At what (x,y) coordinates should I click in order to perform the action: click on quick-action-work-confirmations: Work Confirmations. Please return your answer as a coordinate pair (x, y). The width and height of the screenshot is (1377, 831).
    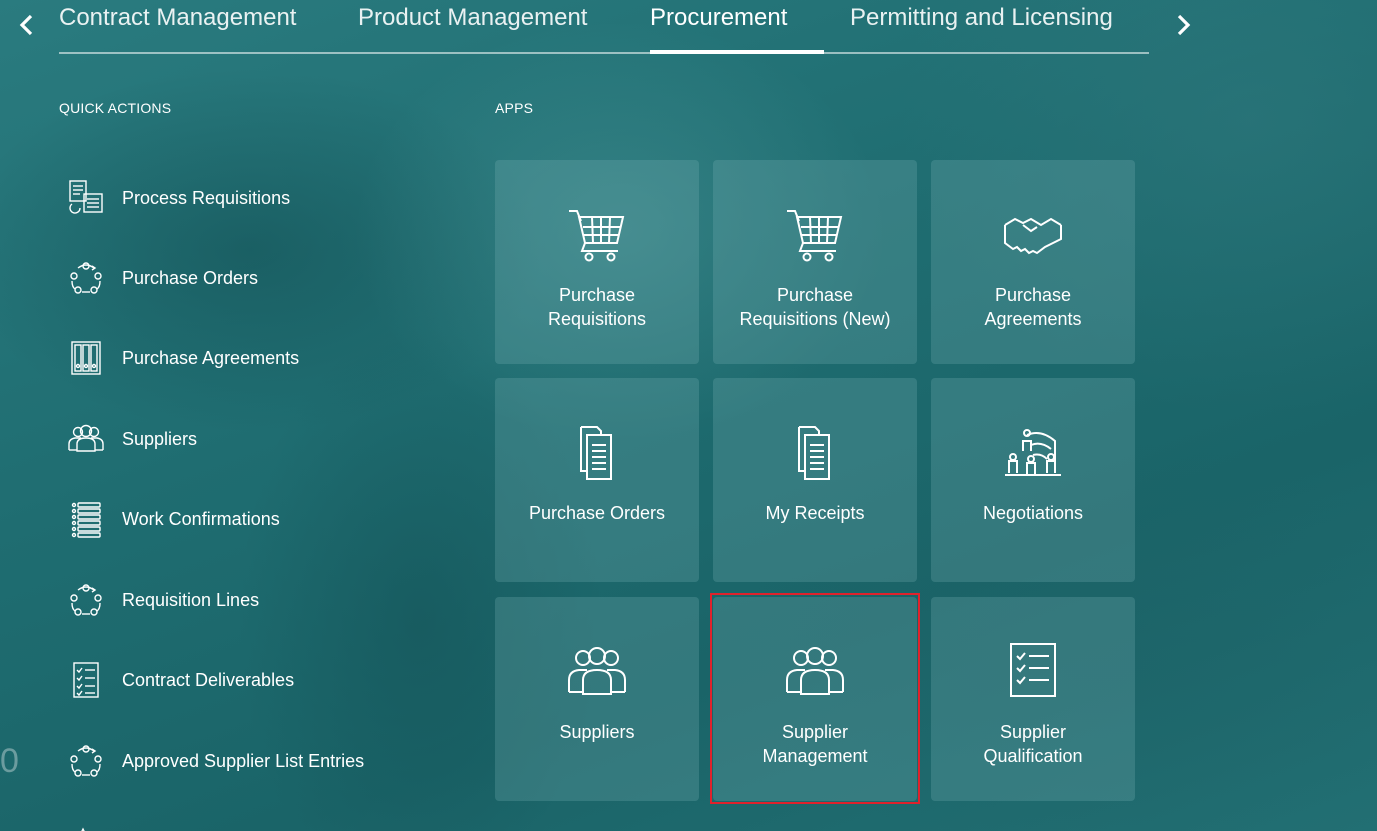
    Looking at the image, I should click on (173, 519).